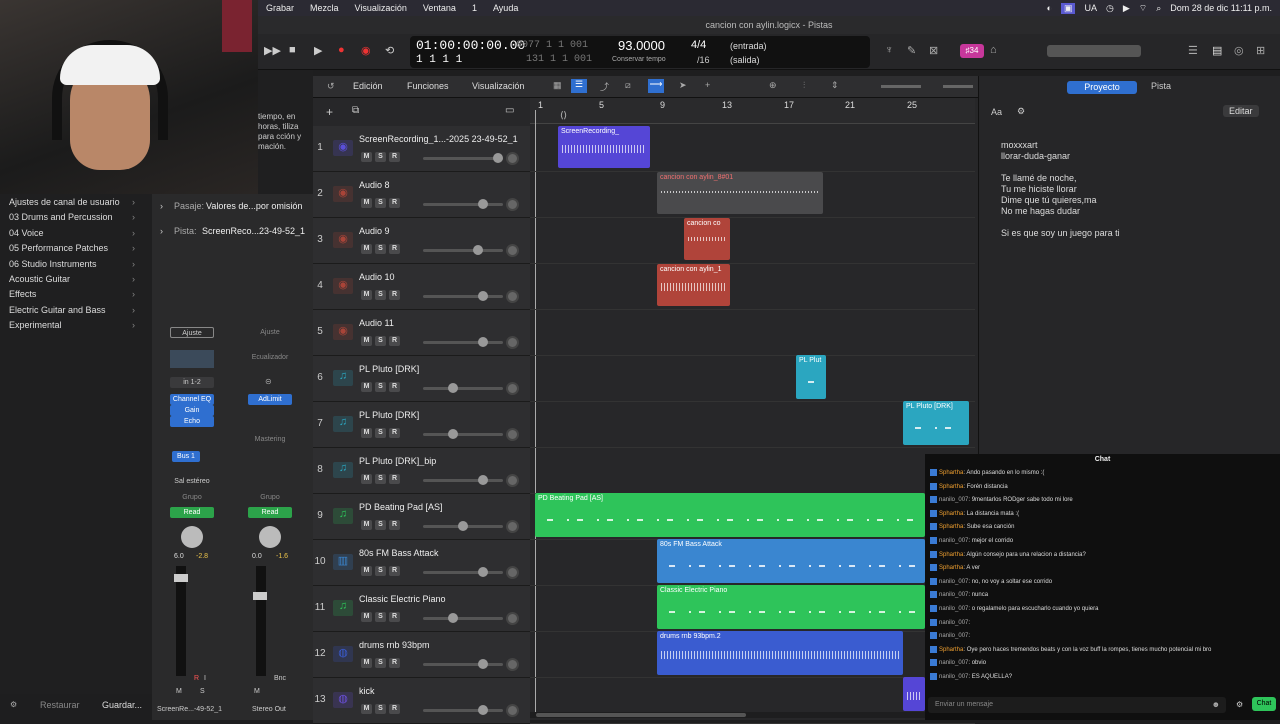 The height and width of the screenshot is (724, 1280). Describe the element at coordinates (441, 277) in the screenshot. I see `track-name: Audio 10` at that location.